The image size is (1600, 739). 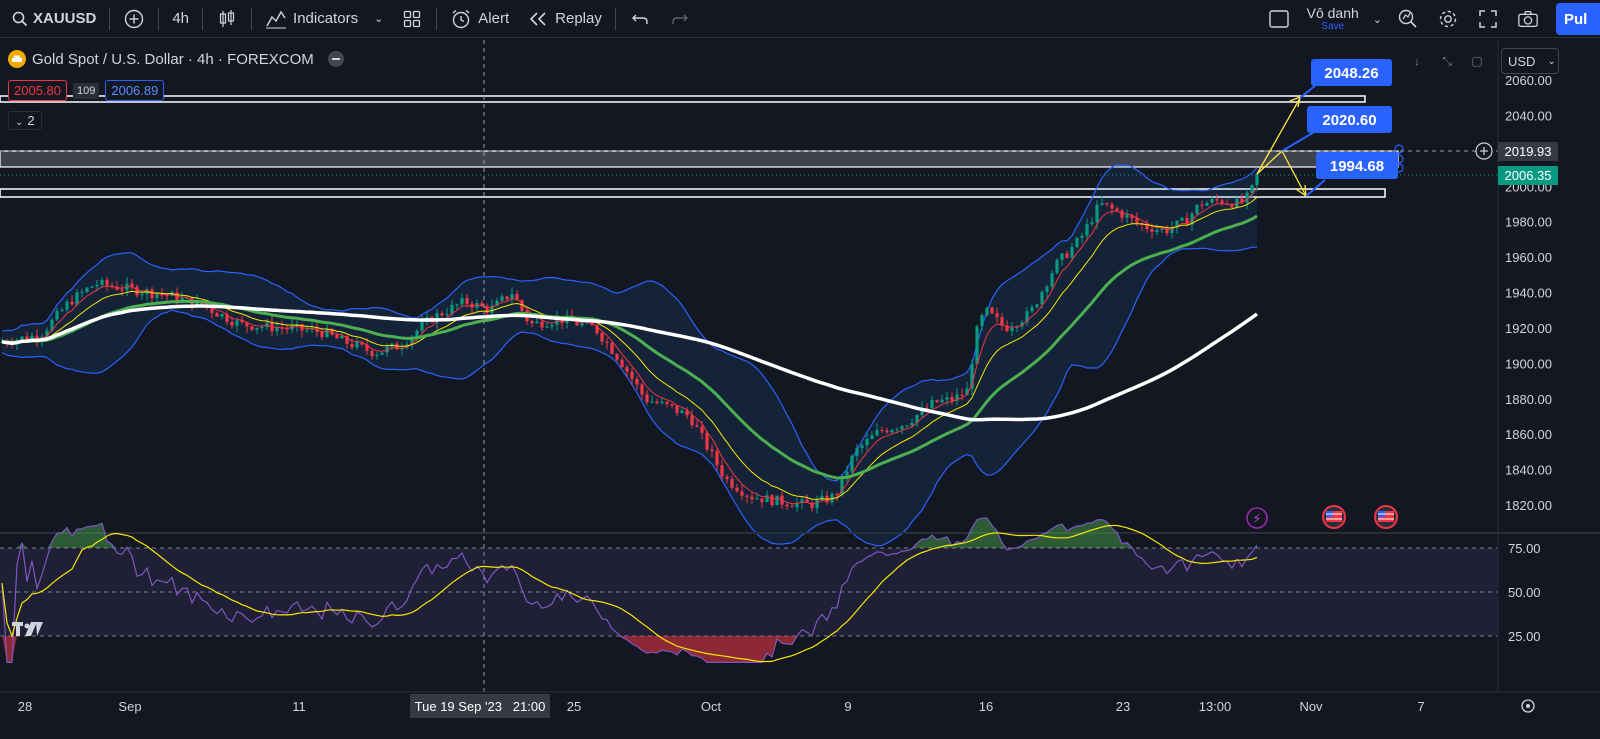 I want to click on layout-dropdown-button: ⌄, so click(x=1377, y=19).